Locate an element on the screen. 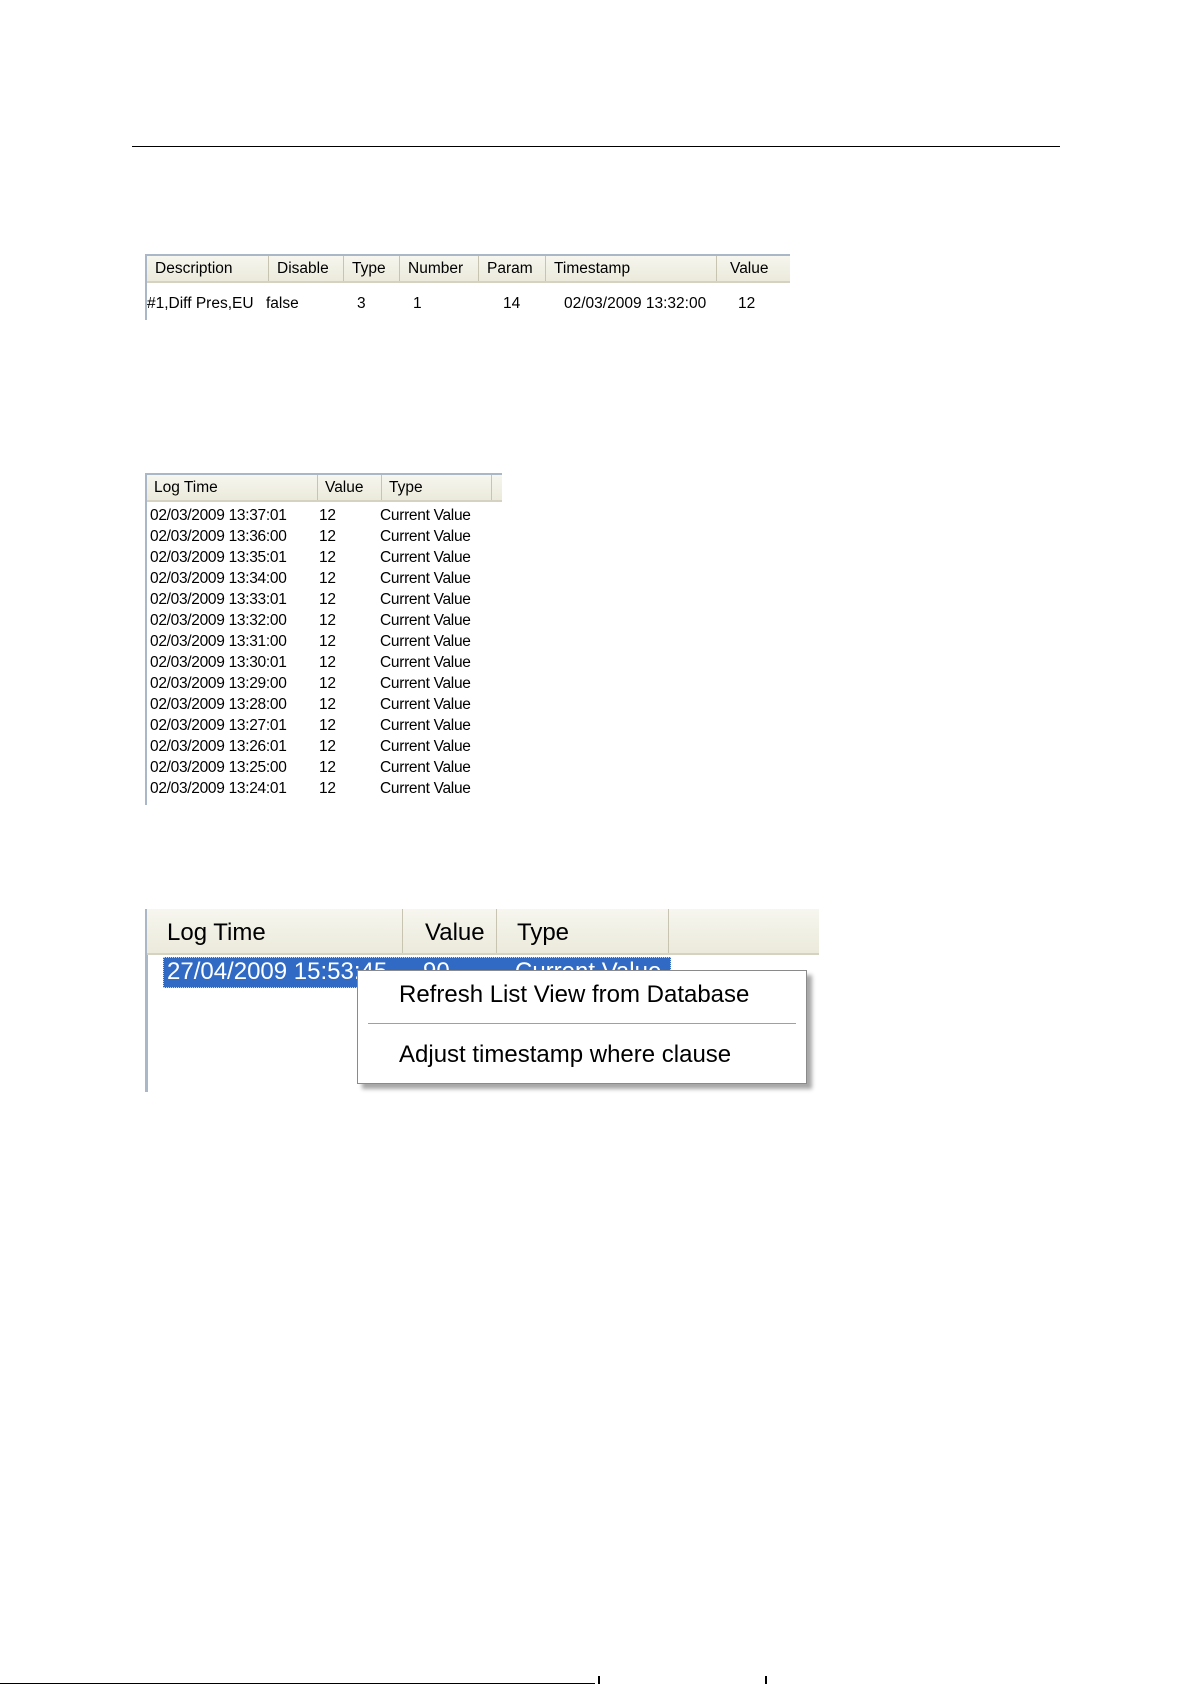 The image size is (1191, 1685). table-row: 02/03/2009 13:25:00 12 Current Value is located at coordinates (324, 769).